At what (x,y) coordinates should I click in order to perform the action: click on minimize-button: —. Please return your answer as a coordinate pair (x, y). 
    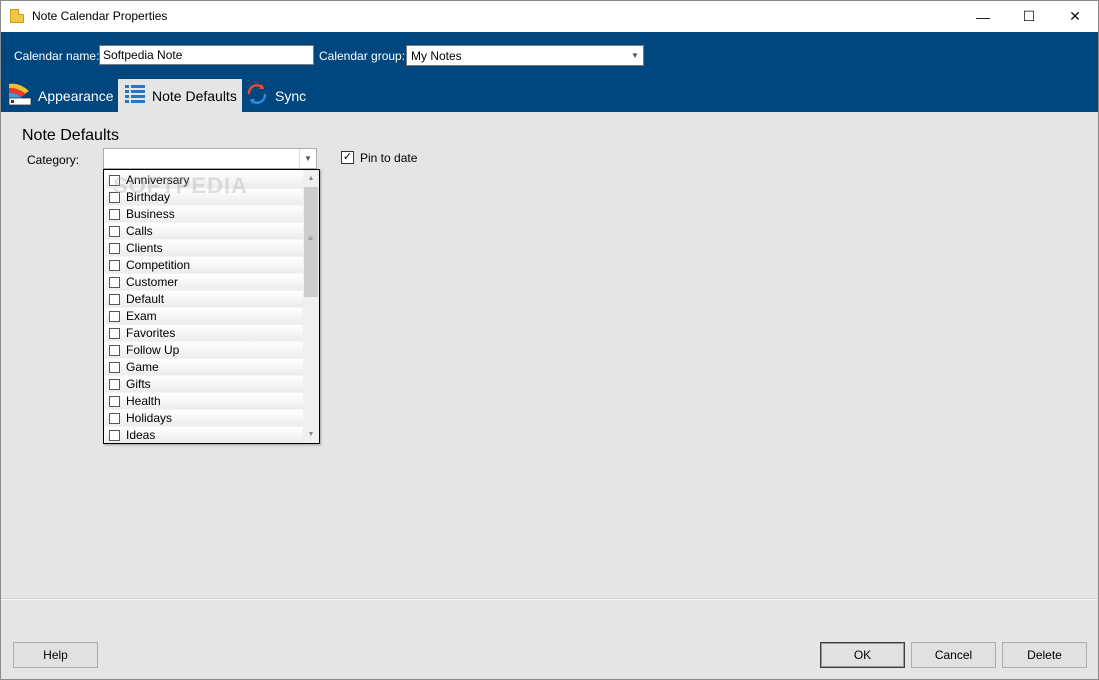
    Looking at the image, I should click on (983, 16).